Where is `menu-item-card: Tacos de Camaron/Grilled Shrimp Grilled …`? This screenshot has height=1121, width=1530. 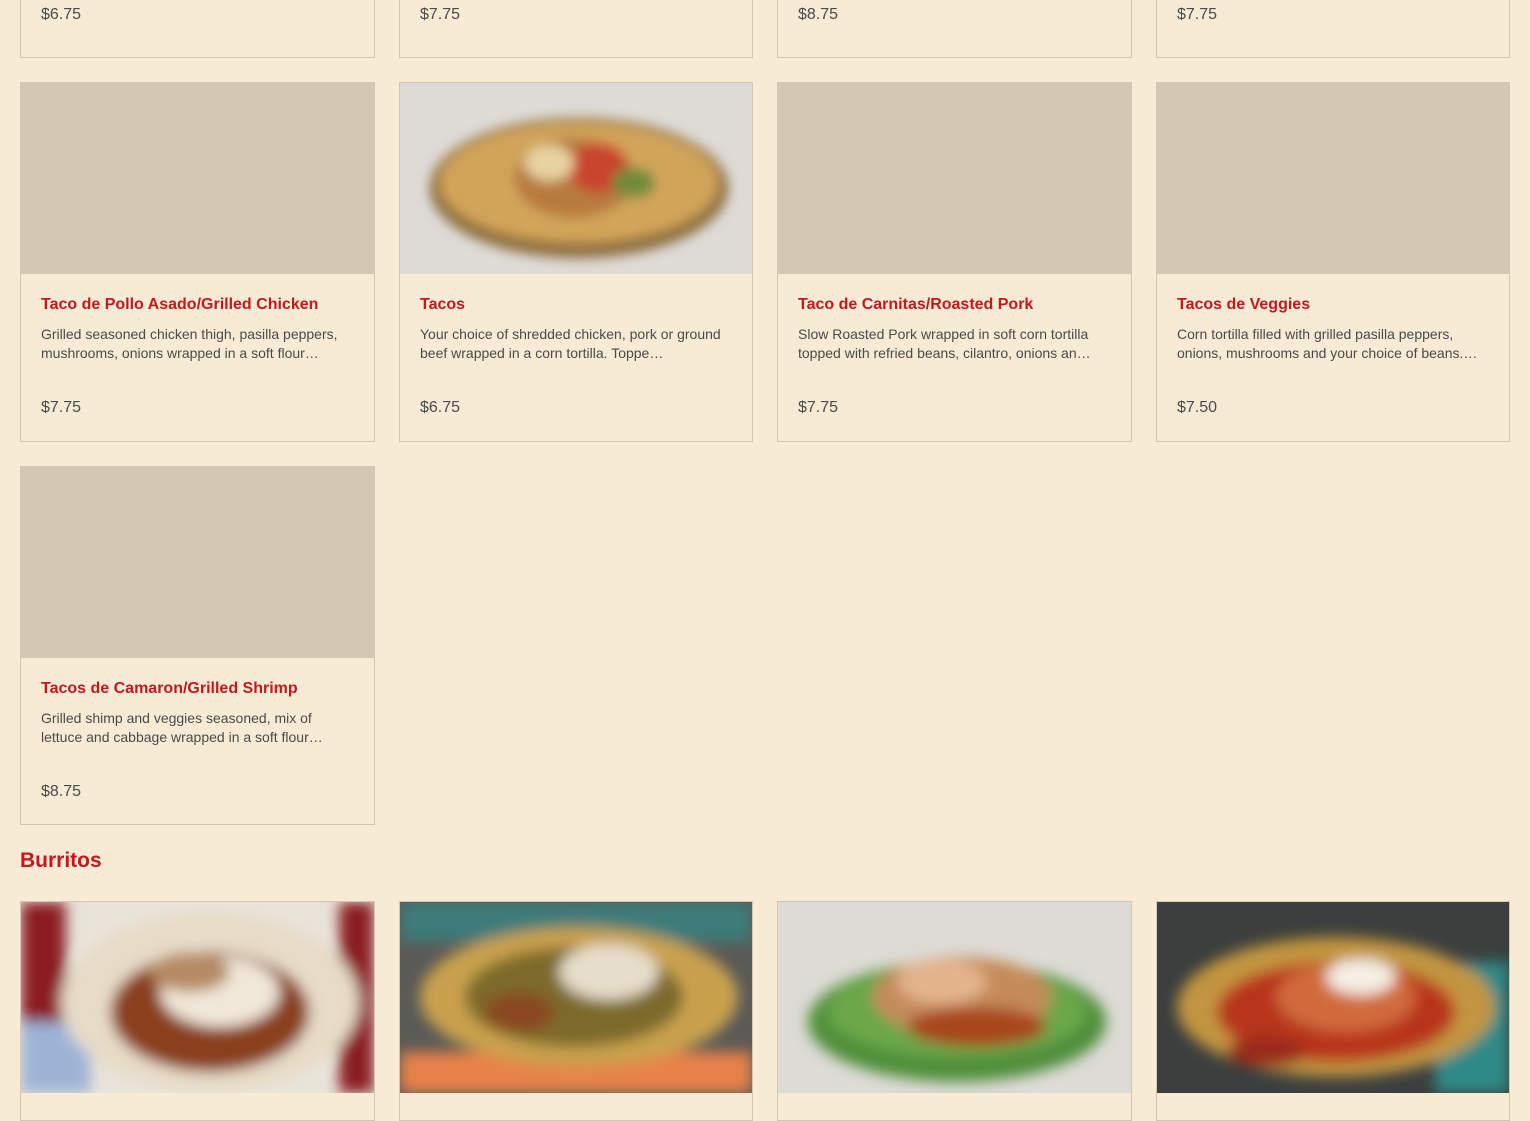
menu-item-card: Tacos de Camaron/Grilled Shrimp Grilled … is located at coordinates (197, 645).